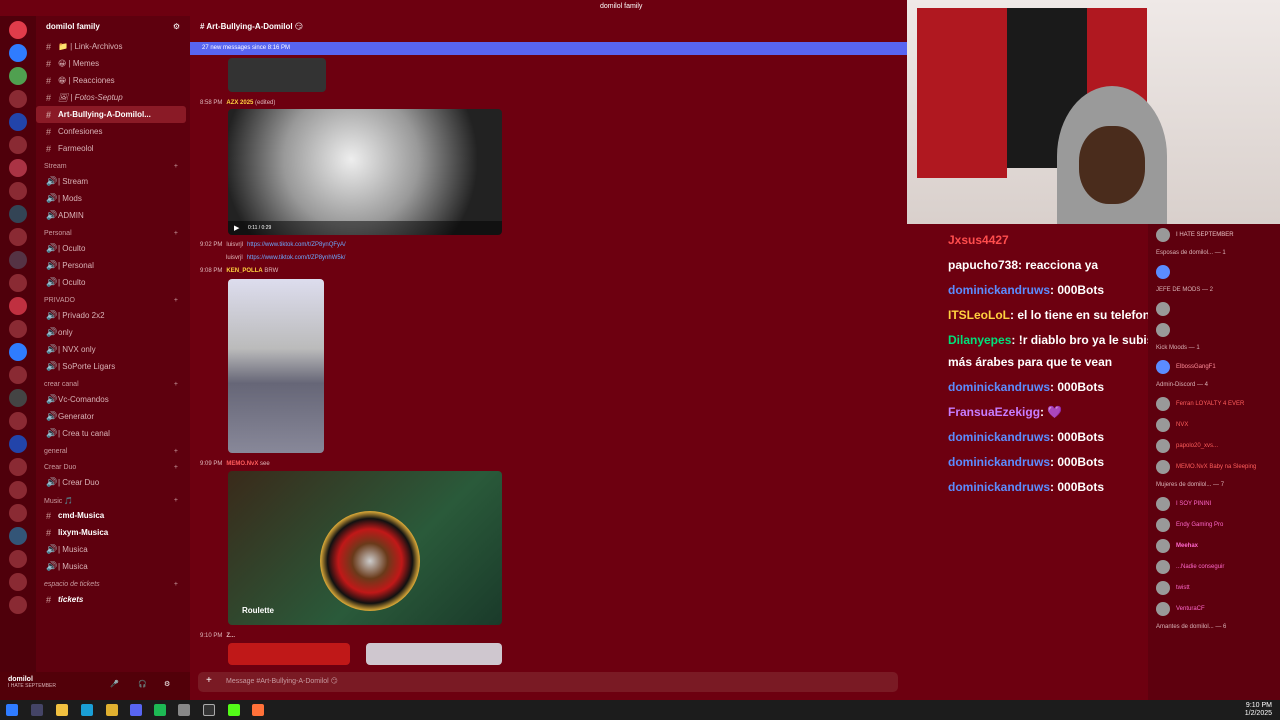  I want to click on video-controls: ▶ 0:11 / 0:29, so click(365, 228).